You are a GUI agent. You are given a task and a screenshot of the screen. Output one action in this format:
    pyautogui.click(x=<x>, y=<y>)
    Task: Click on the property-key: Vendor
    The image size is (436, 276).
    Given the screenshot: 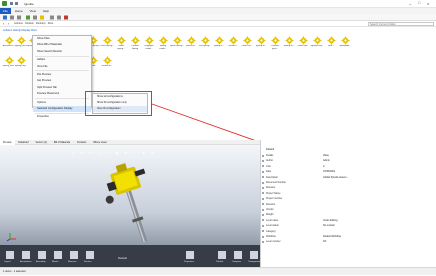 What is the action you would take?
    pyautogui.click(x=270, y=209)
    